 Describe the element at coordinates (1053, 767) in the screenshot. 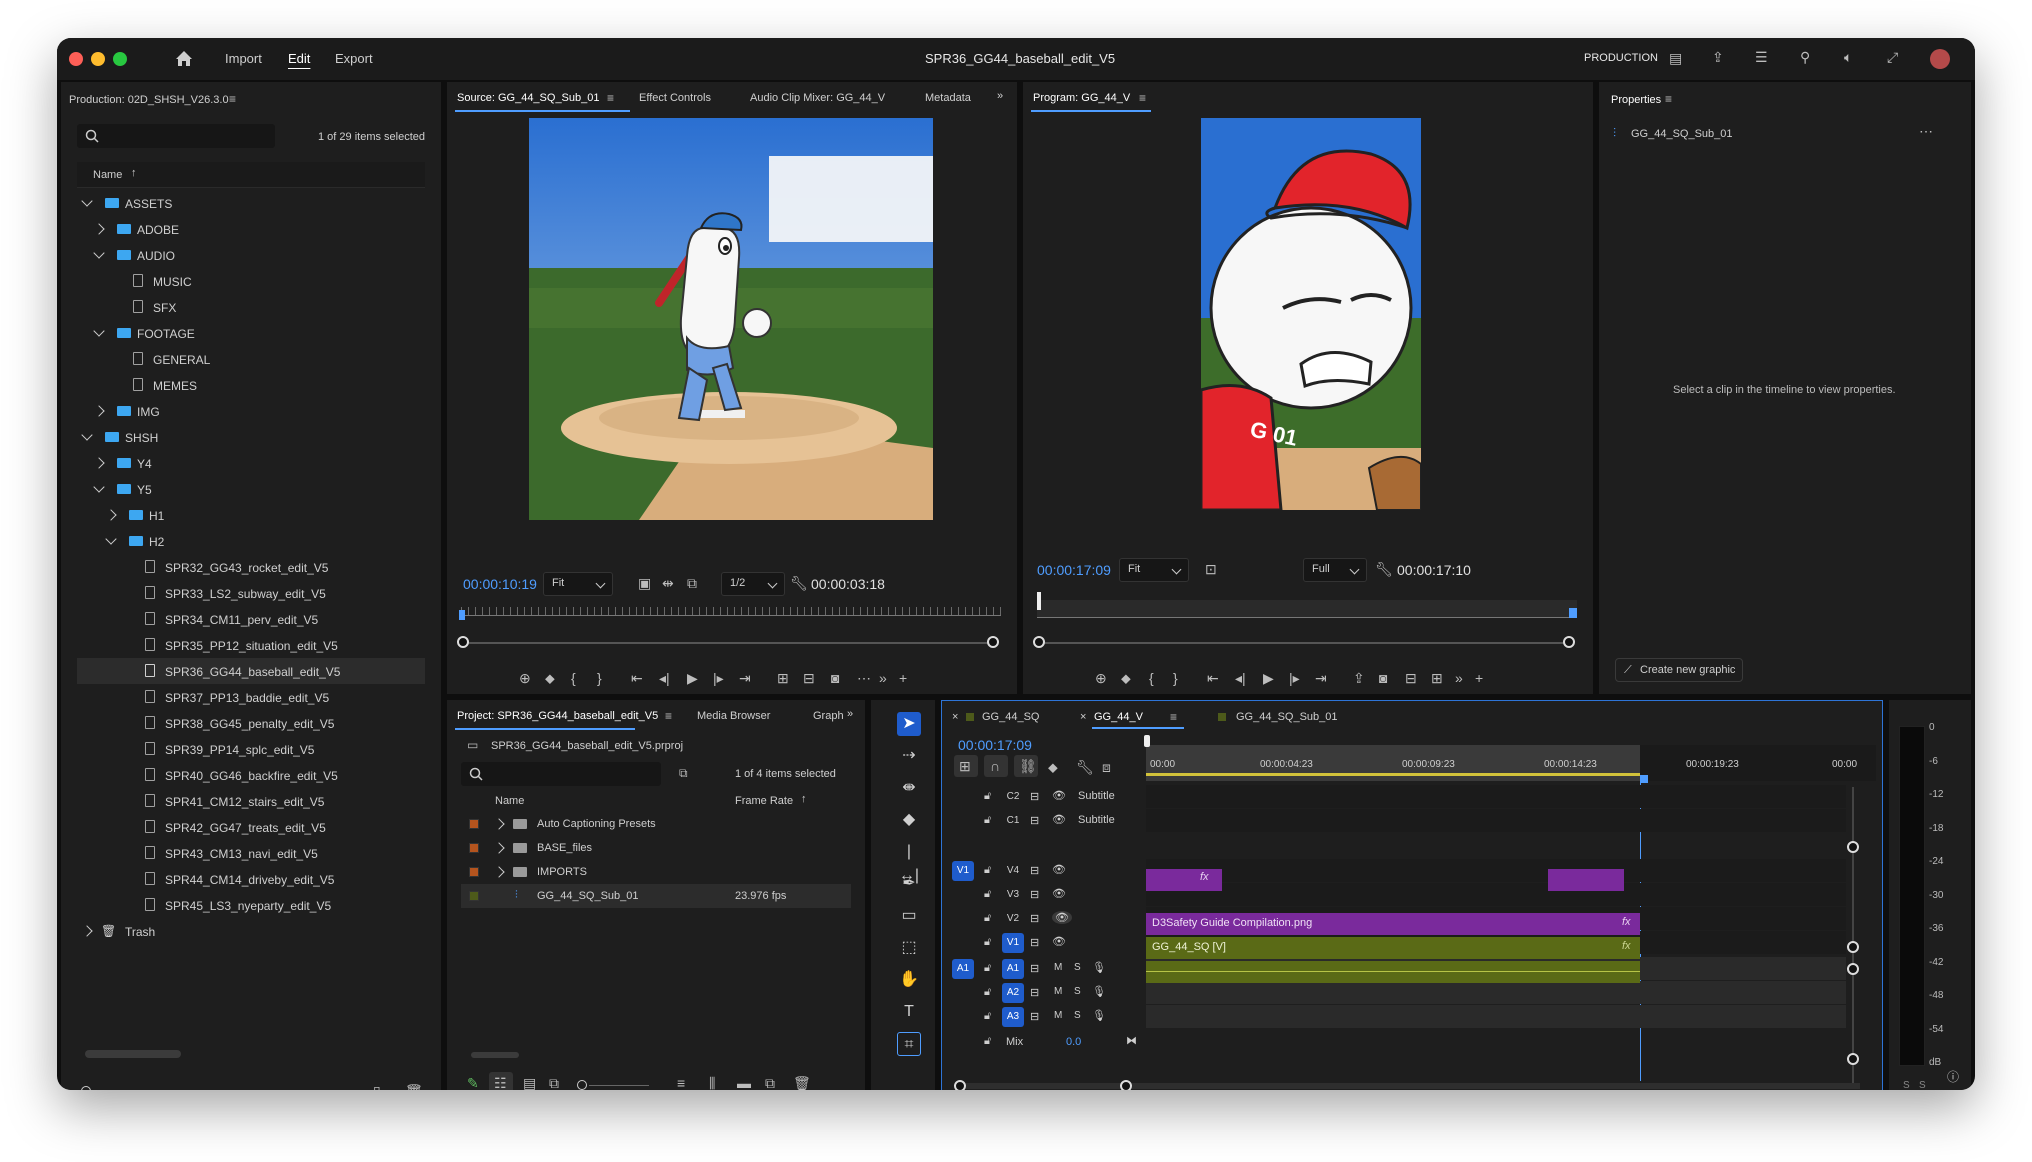

I see `timeline-marker-icon: ⬥` at that location.